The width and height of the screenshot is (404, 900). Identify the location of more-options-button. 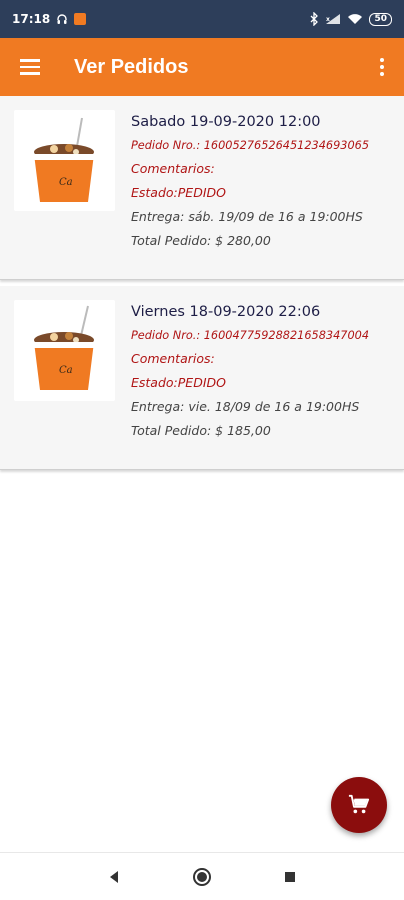
(382, 67).